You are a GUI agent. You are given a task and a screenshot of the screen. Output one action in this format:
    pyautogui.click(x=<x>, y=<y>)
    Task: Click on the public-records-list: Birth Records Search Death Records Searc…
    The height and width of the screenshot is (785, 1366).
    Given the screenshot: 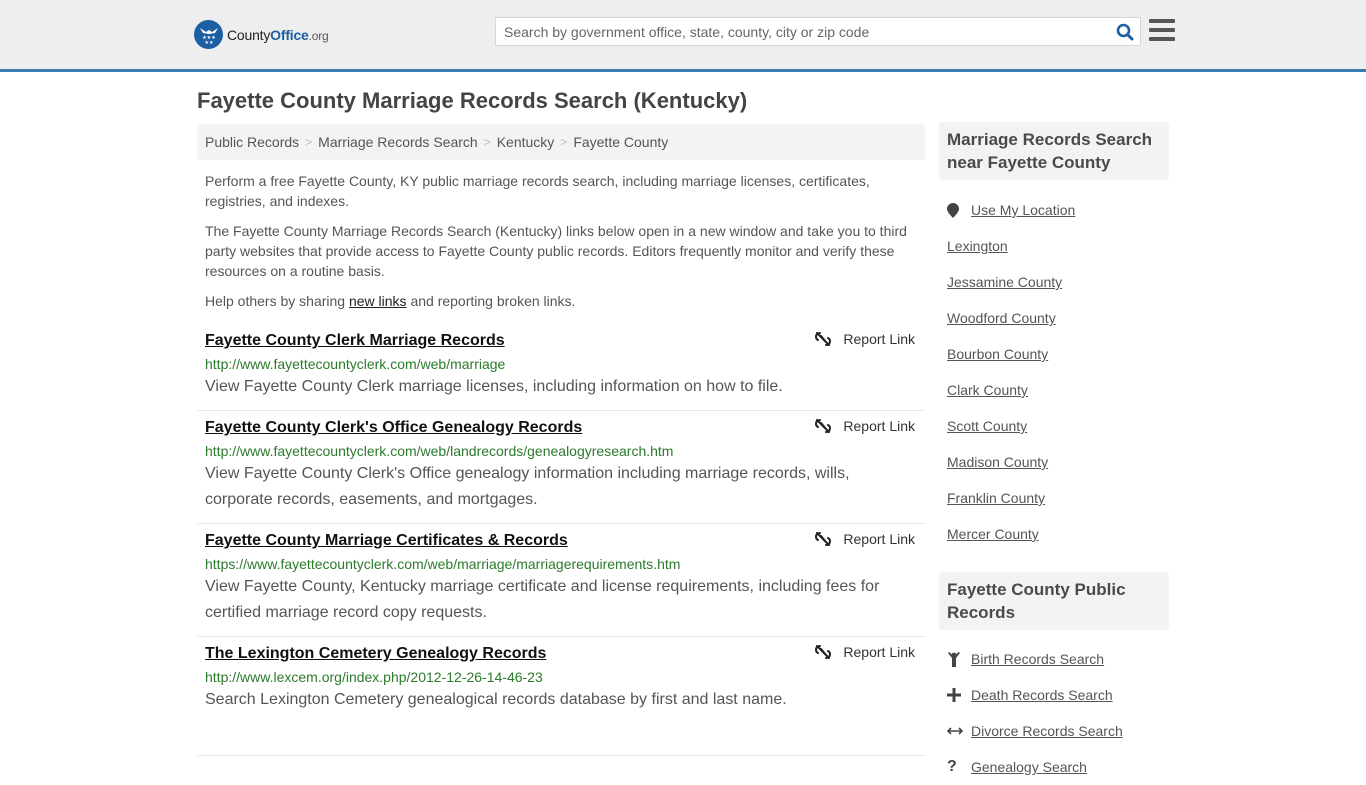 What is the action you would take?
    pyautogui.click(x=1057, y=713)
    